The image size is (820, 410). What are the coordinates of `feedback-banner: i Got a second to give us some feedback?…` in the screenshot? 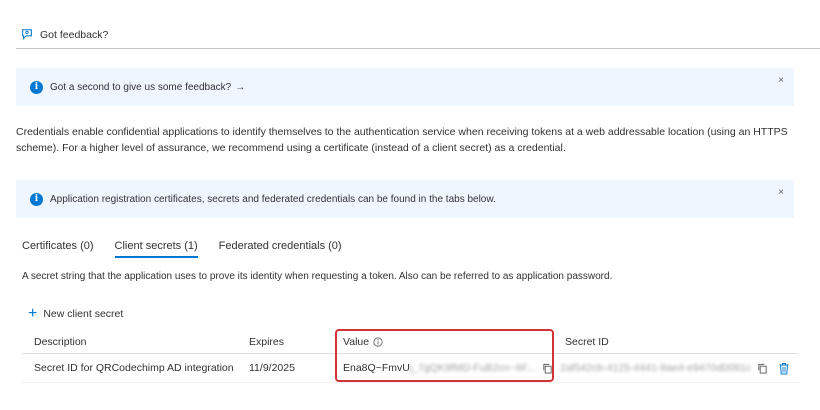 It's located at (405, 87).